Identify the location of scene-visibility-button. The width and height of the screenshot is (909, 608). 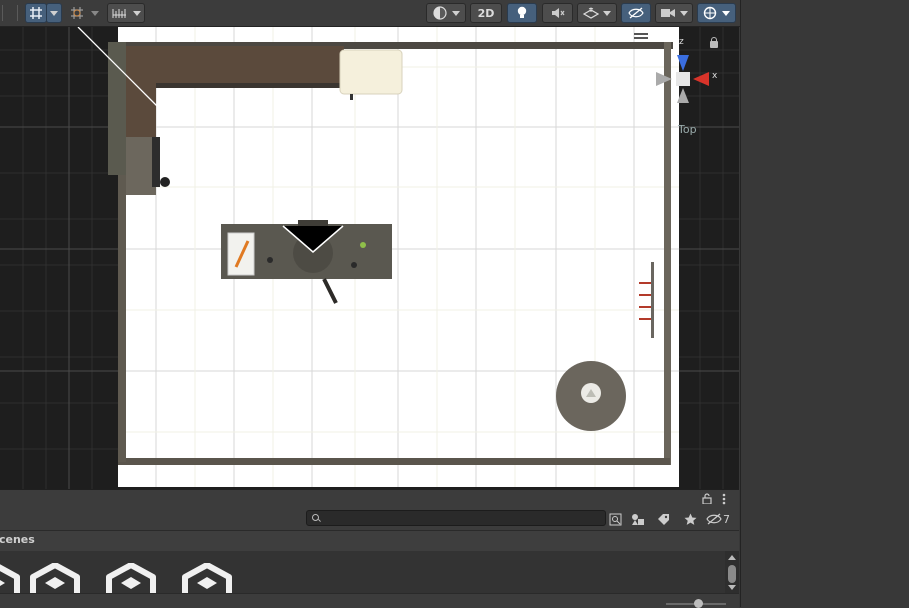
(636, 13).